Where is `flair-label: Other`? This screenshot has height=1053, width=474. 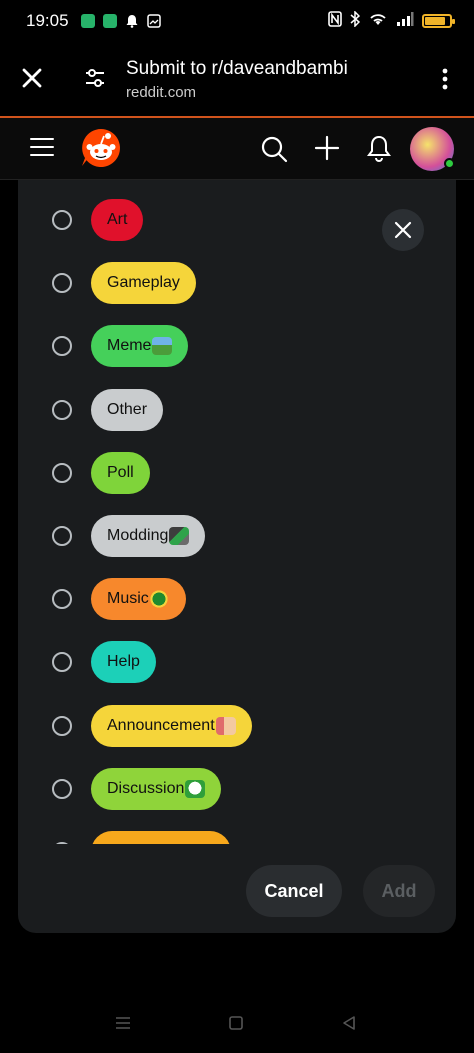 flair-label: Other is located at coordinates (127, 409).